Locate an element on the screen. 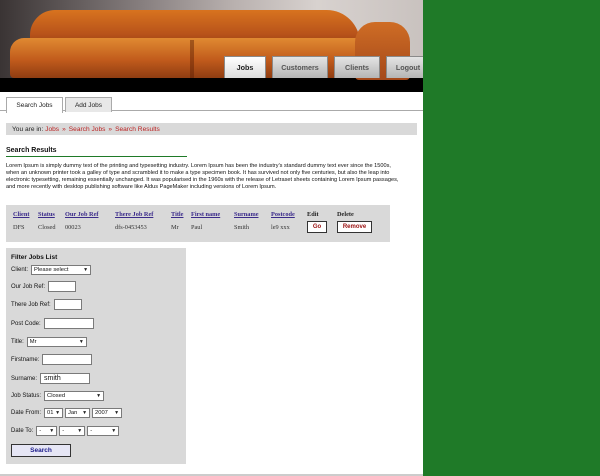  client-select-value: Please select is located at coordinates (51, 270).